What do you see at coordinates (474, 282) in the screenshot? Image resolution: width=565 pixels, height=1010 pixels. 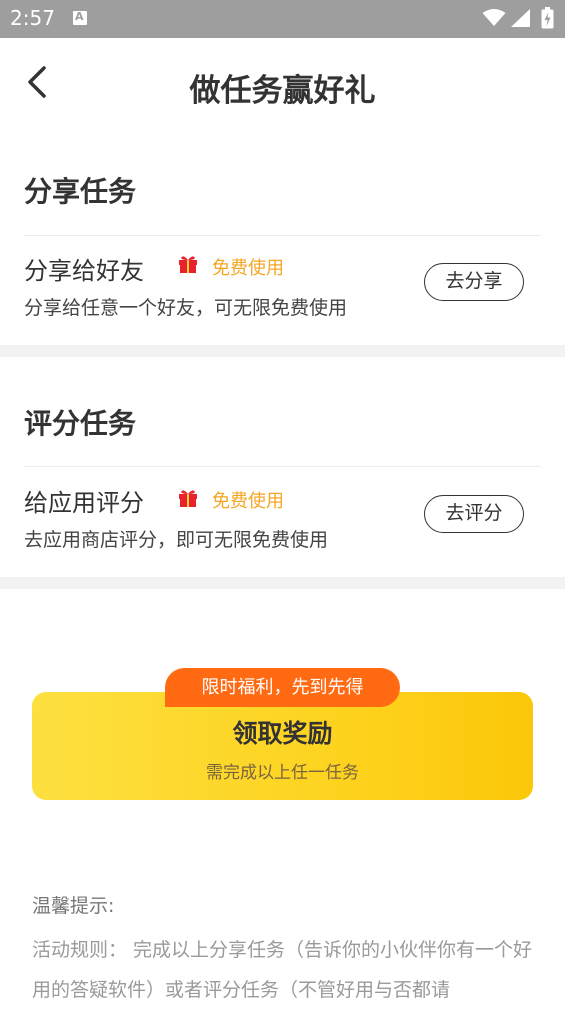 I see `share-button: 去分享` at bounding box center [474, 282].